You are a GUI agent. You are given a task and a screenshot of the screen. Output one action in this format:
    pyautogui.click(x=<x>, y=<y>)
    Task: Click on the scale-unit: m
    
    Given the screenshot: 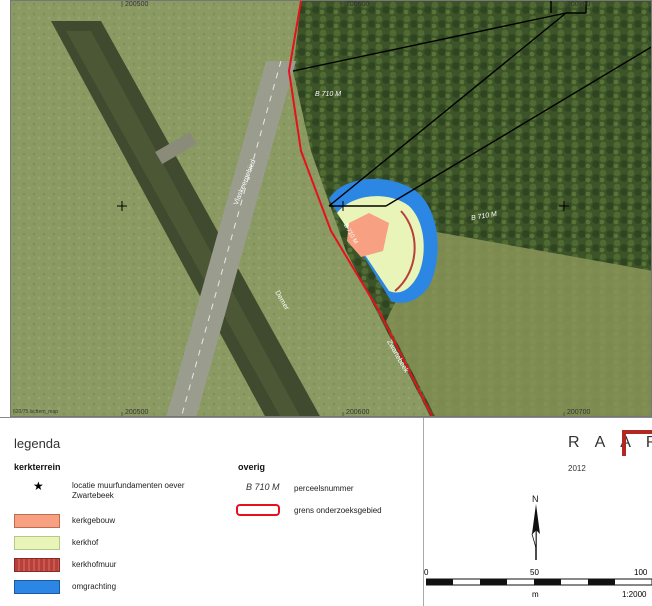 What is the action you would take?
    pyautogui.click(x=535, y=594)
    